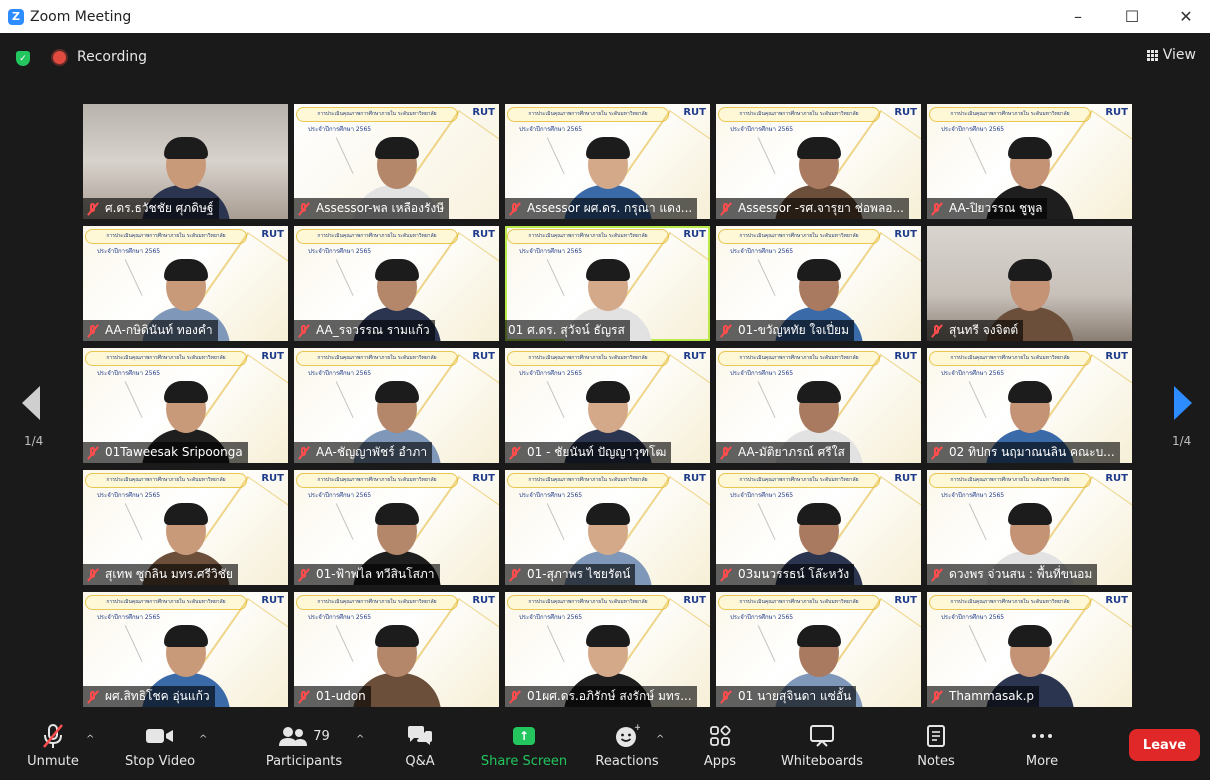 The image size is (1210, 780). I want to click on whiteboards-label: Whiteboards, so click(822, 761).